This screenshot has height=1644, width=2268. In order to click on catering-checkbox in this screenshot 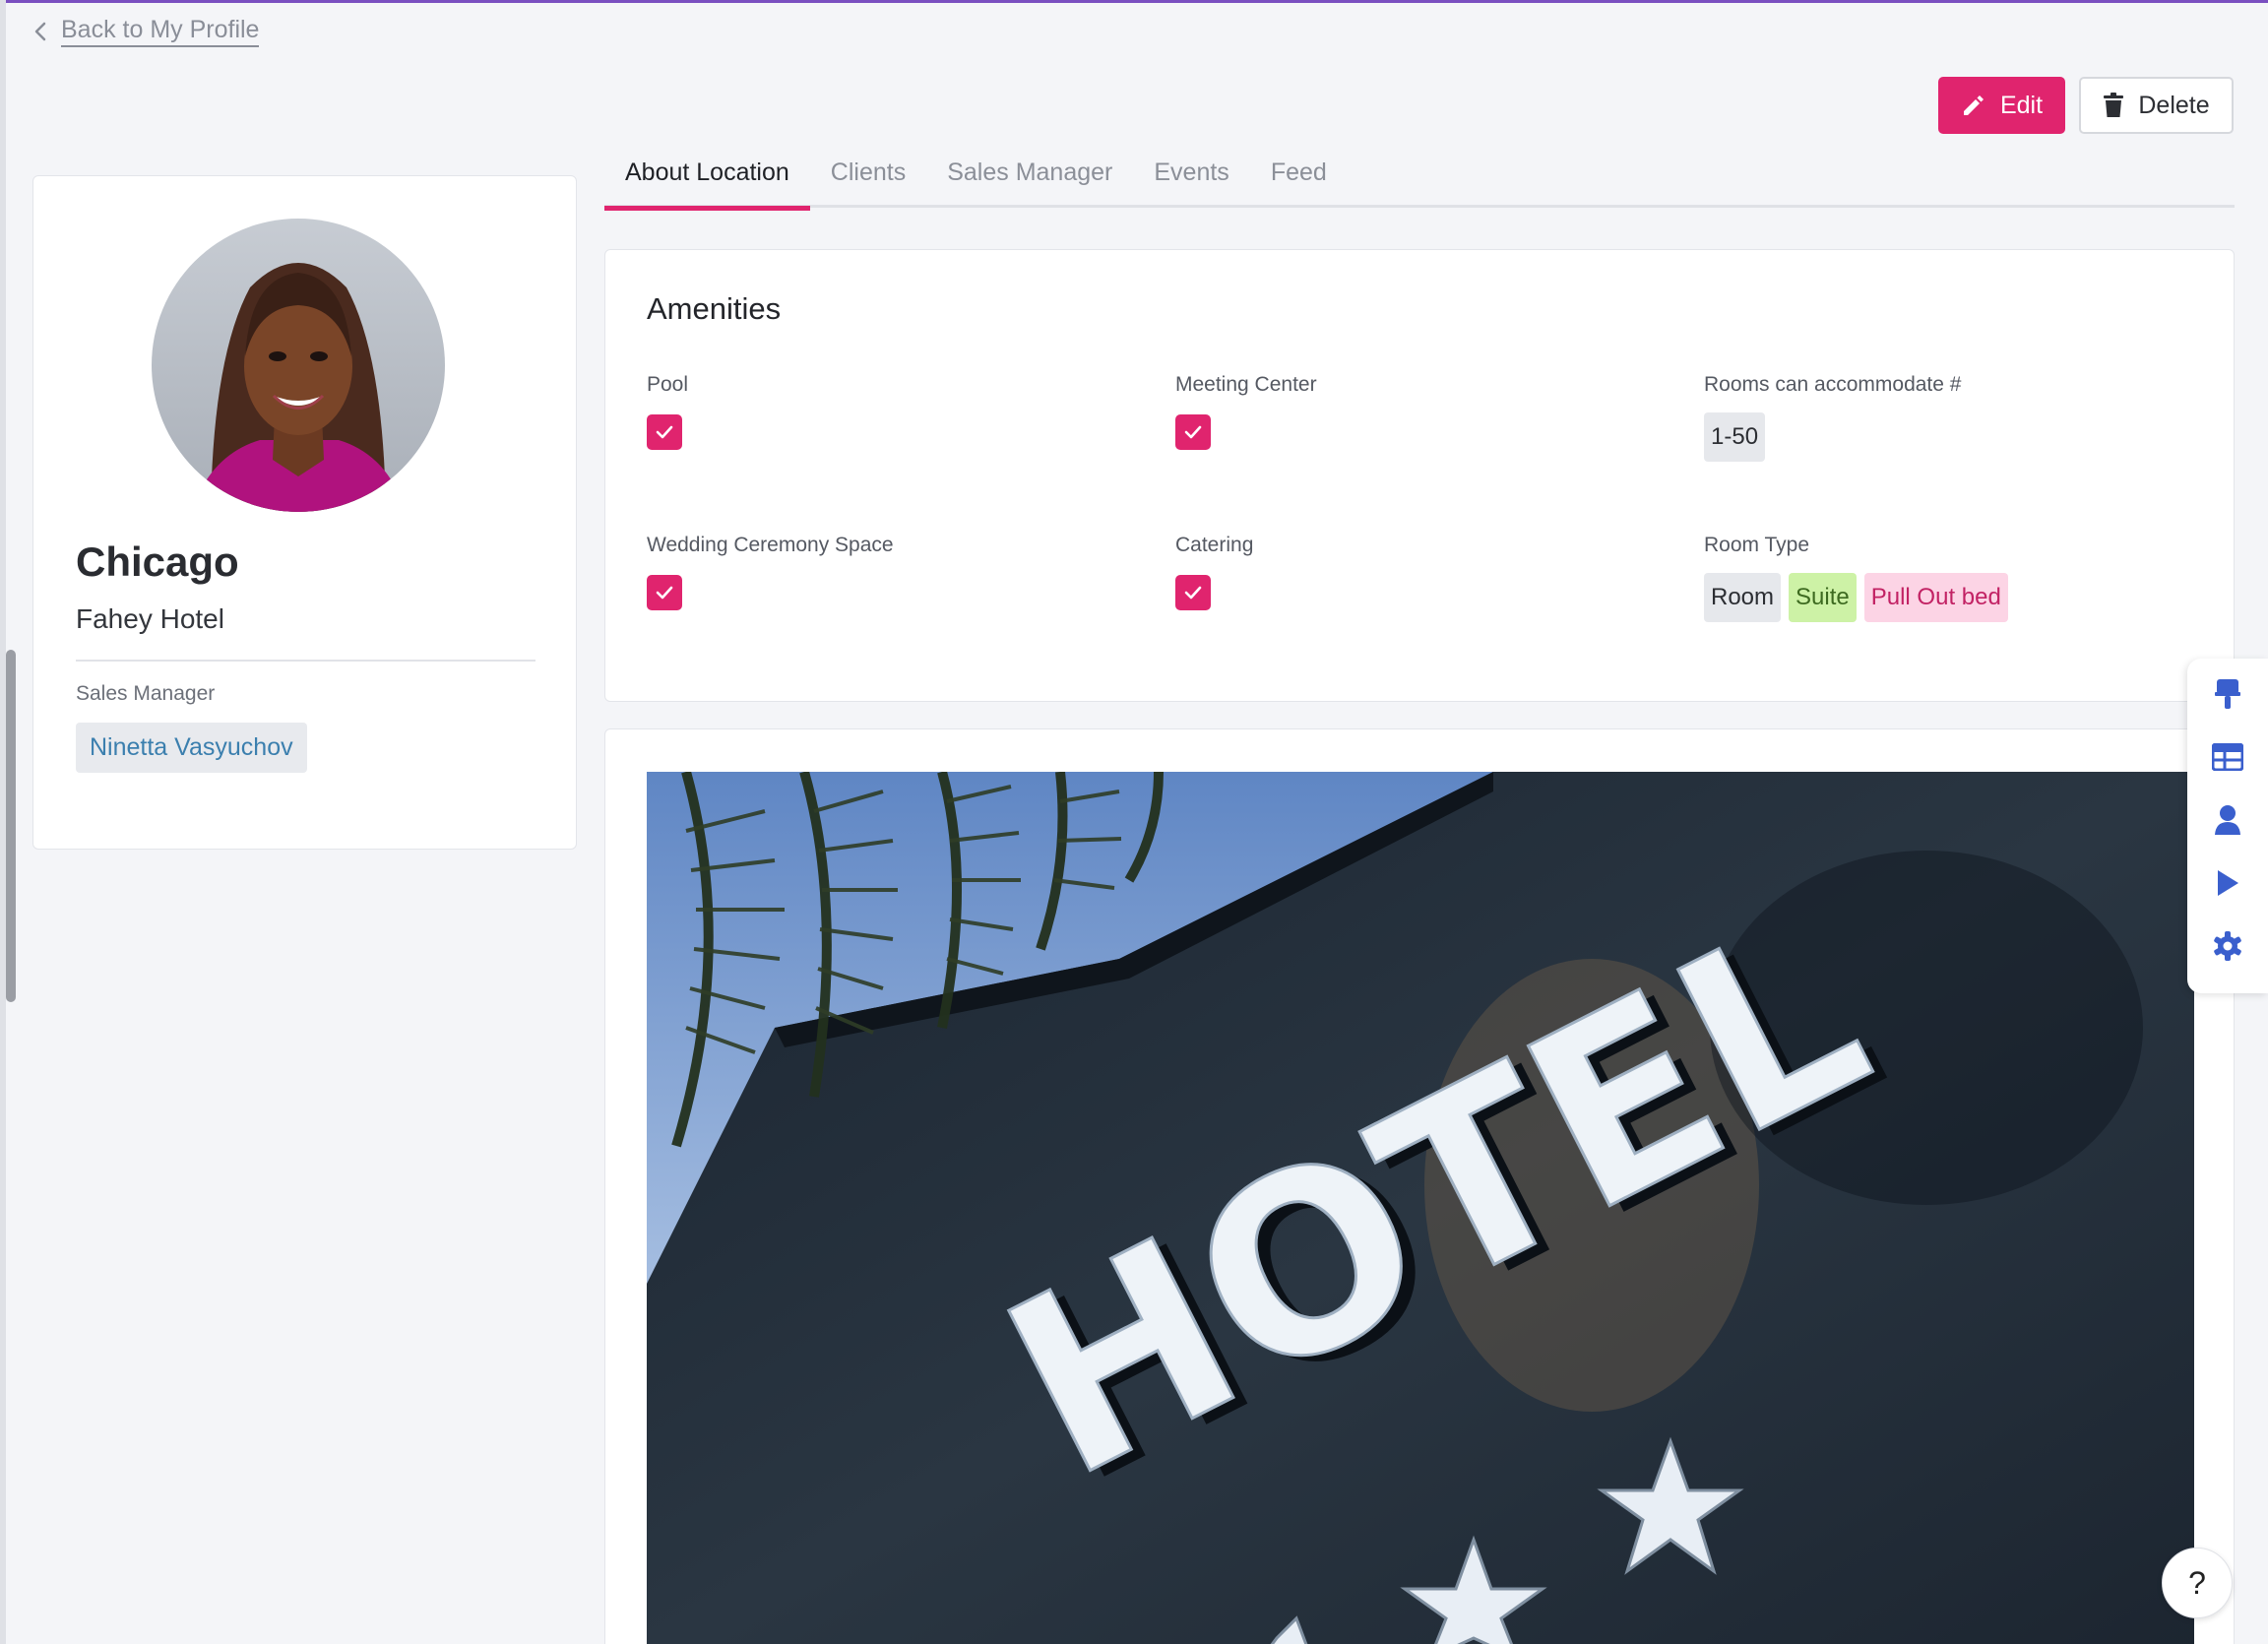, I will do `click(1193, 593)`.